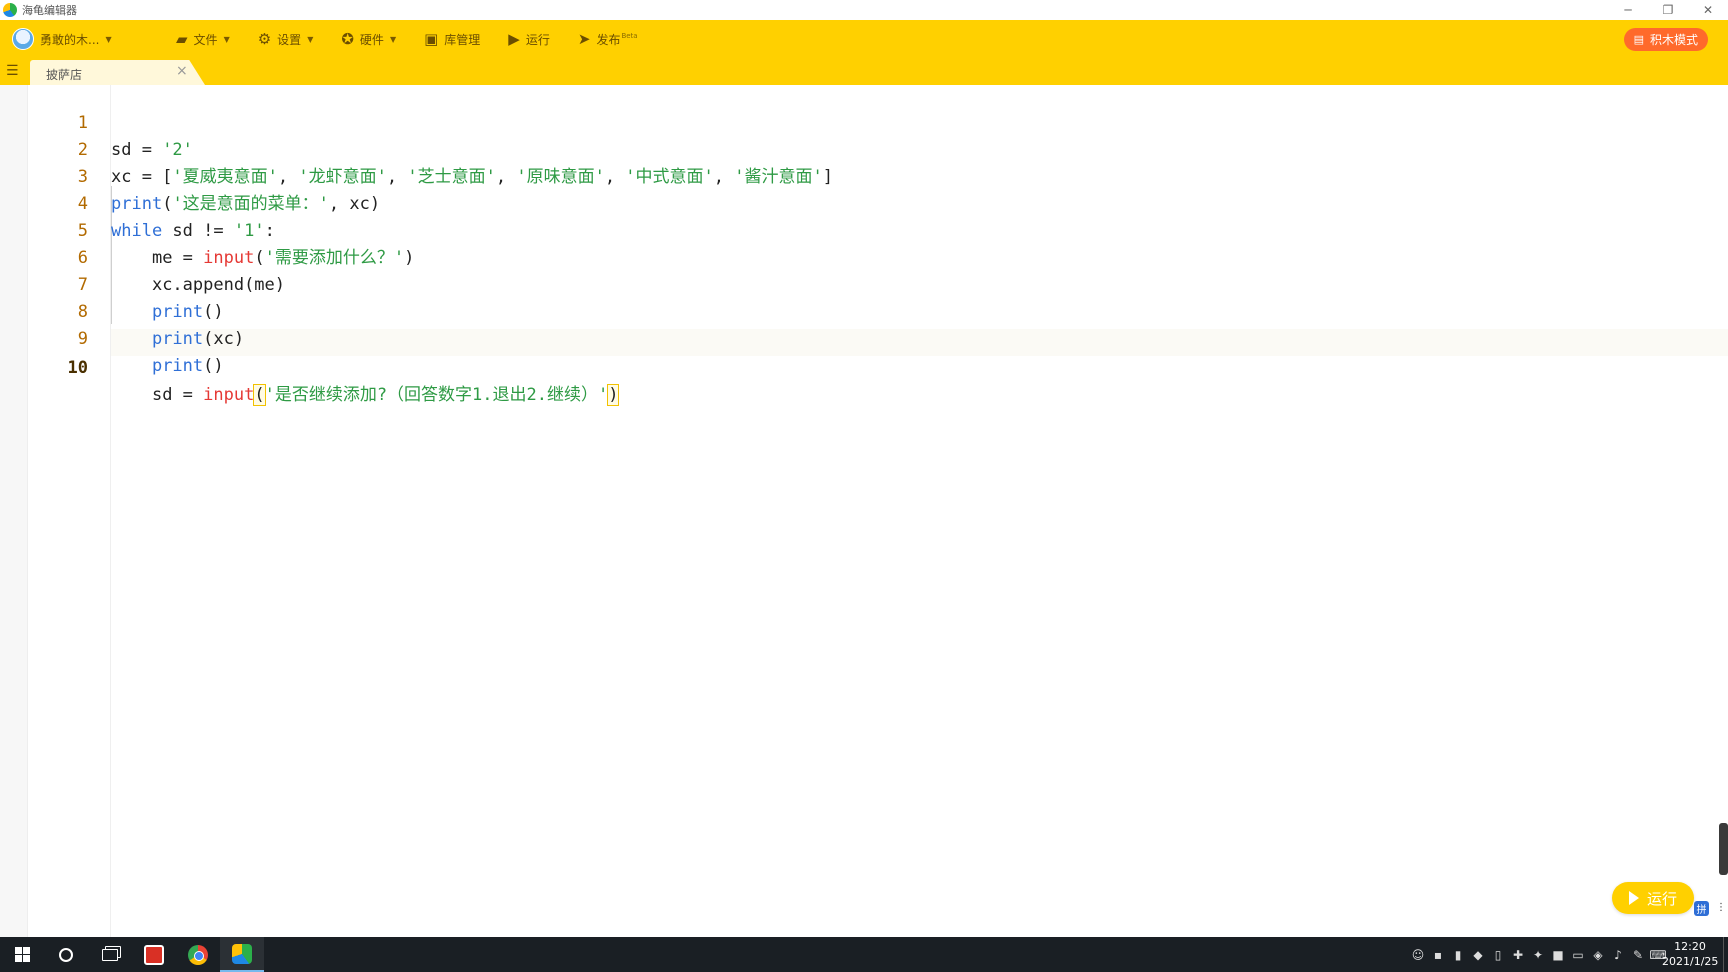  What do you see at coordinates (259, 395) in the screenshot?
I see `matched-paren: (` at bounding box center [259, 395].